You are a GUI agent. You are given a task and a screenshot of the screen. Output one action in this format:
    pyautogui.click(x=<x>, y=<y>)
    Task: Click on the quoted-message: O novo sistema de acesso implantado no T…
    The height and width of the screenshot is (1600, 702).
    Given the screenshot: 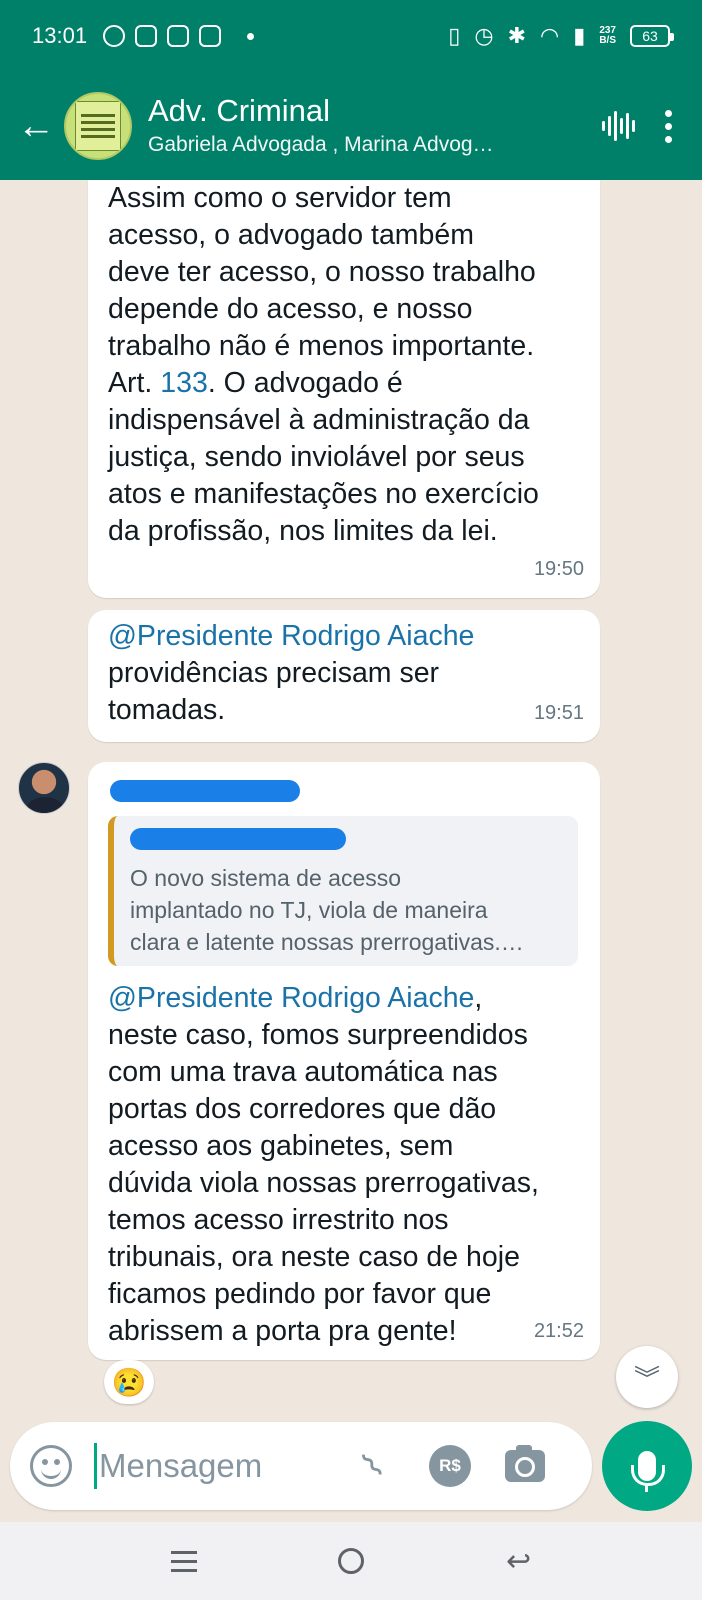 What is the action you would take?
    pyautogui.click(x=343, y=891)
    